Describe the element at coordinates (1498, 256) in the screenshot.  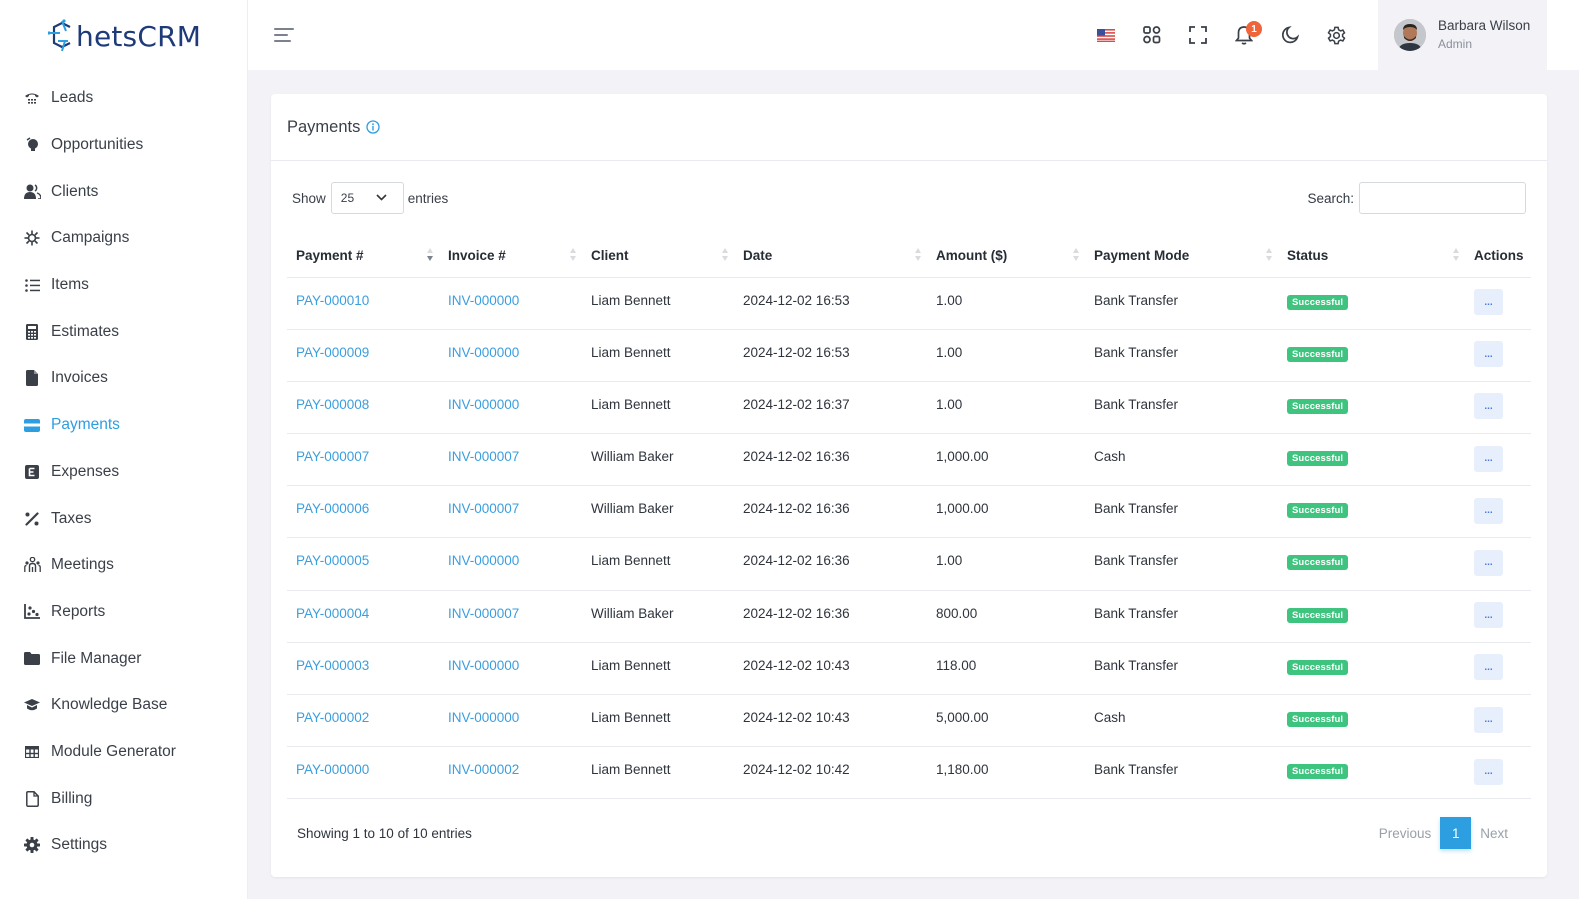
I see `column-header-actions: Actions` at that location.